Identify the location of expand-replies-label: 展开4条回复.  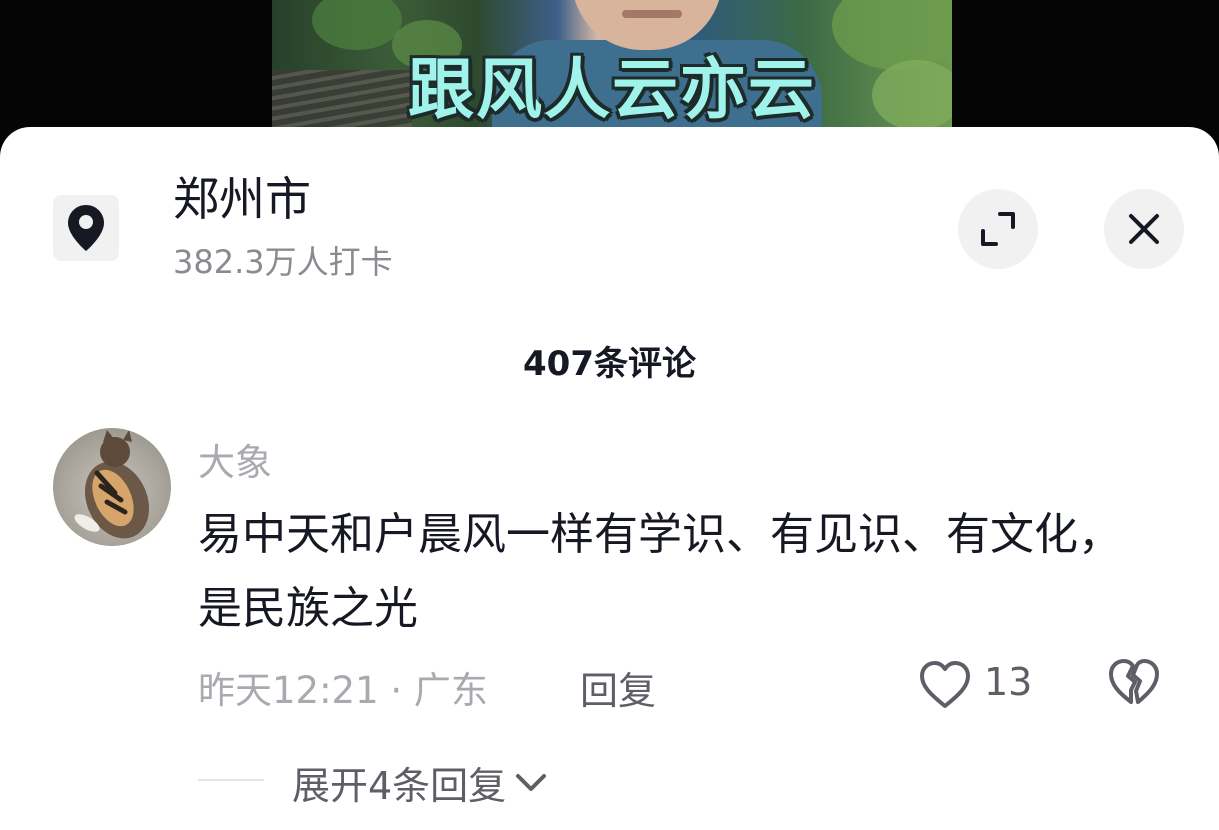
(399, 786).